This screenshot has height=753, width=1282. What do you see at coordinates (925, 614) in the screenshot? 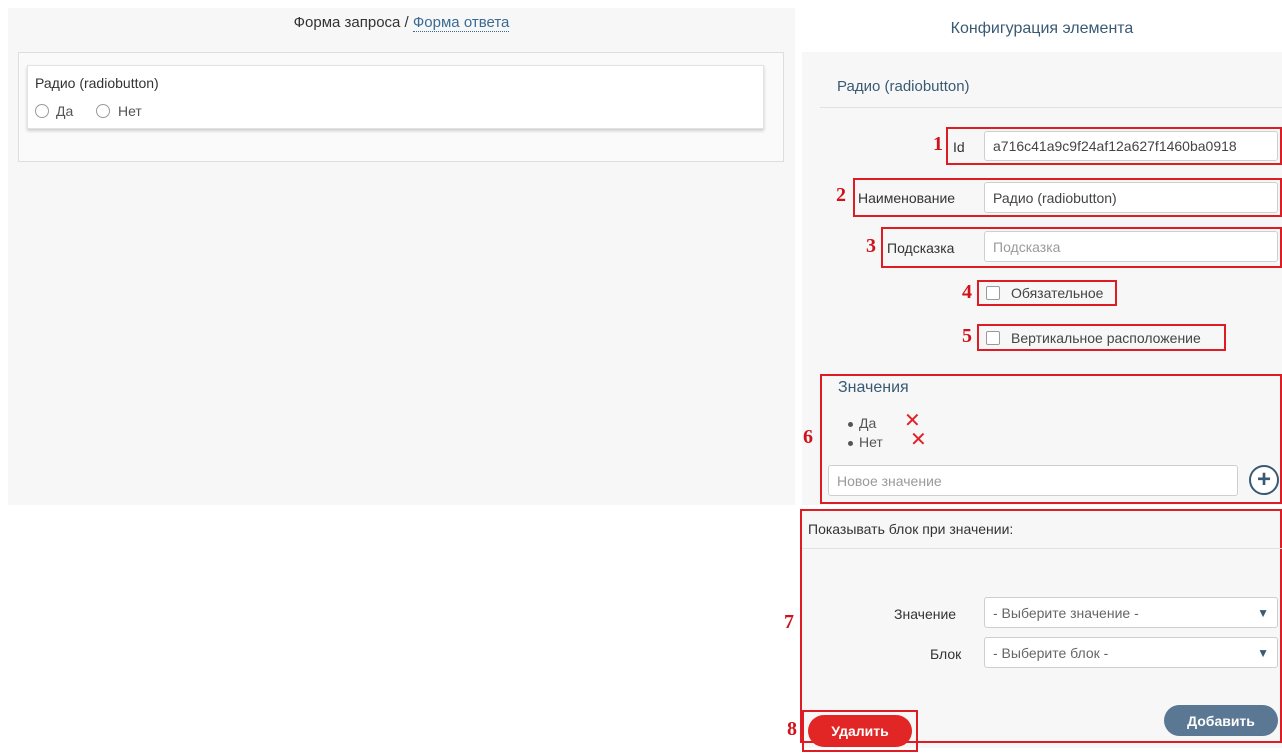
I see `condition-value-label: Значение` at bounding box center [925, 614].